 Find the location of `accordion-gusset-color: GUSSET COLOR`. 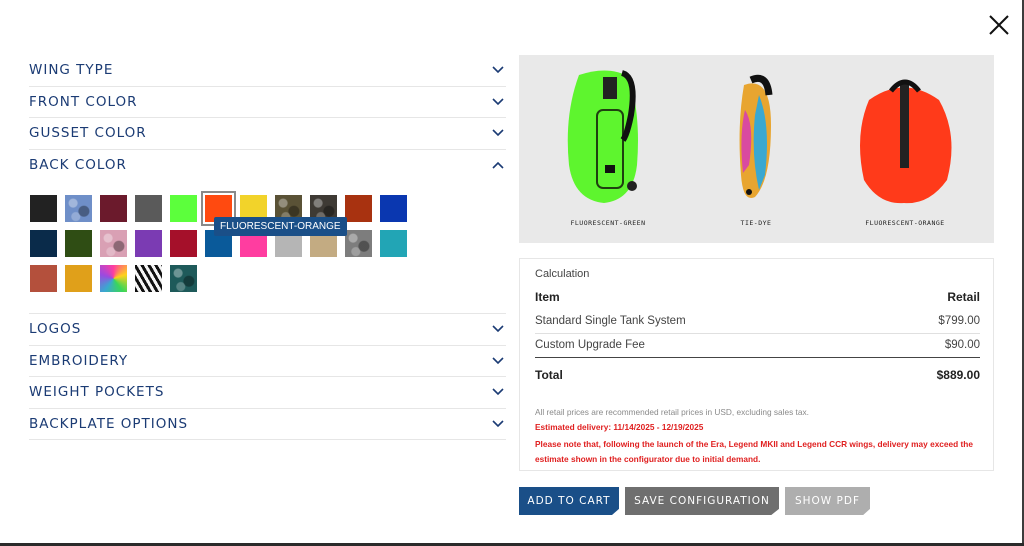

accordion-gusset-color: GUSSET COLOR is located at coordinates (267, 134).